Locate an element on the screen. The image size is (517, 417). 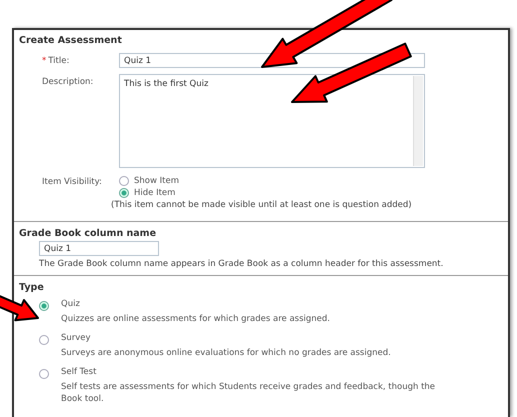
radio-label: Survey is located at coordinates (76, 339).